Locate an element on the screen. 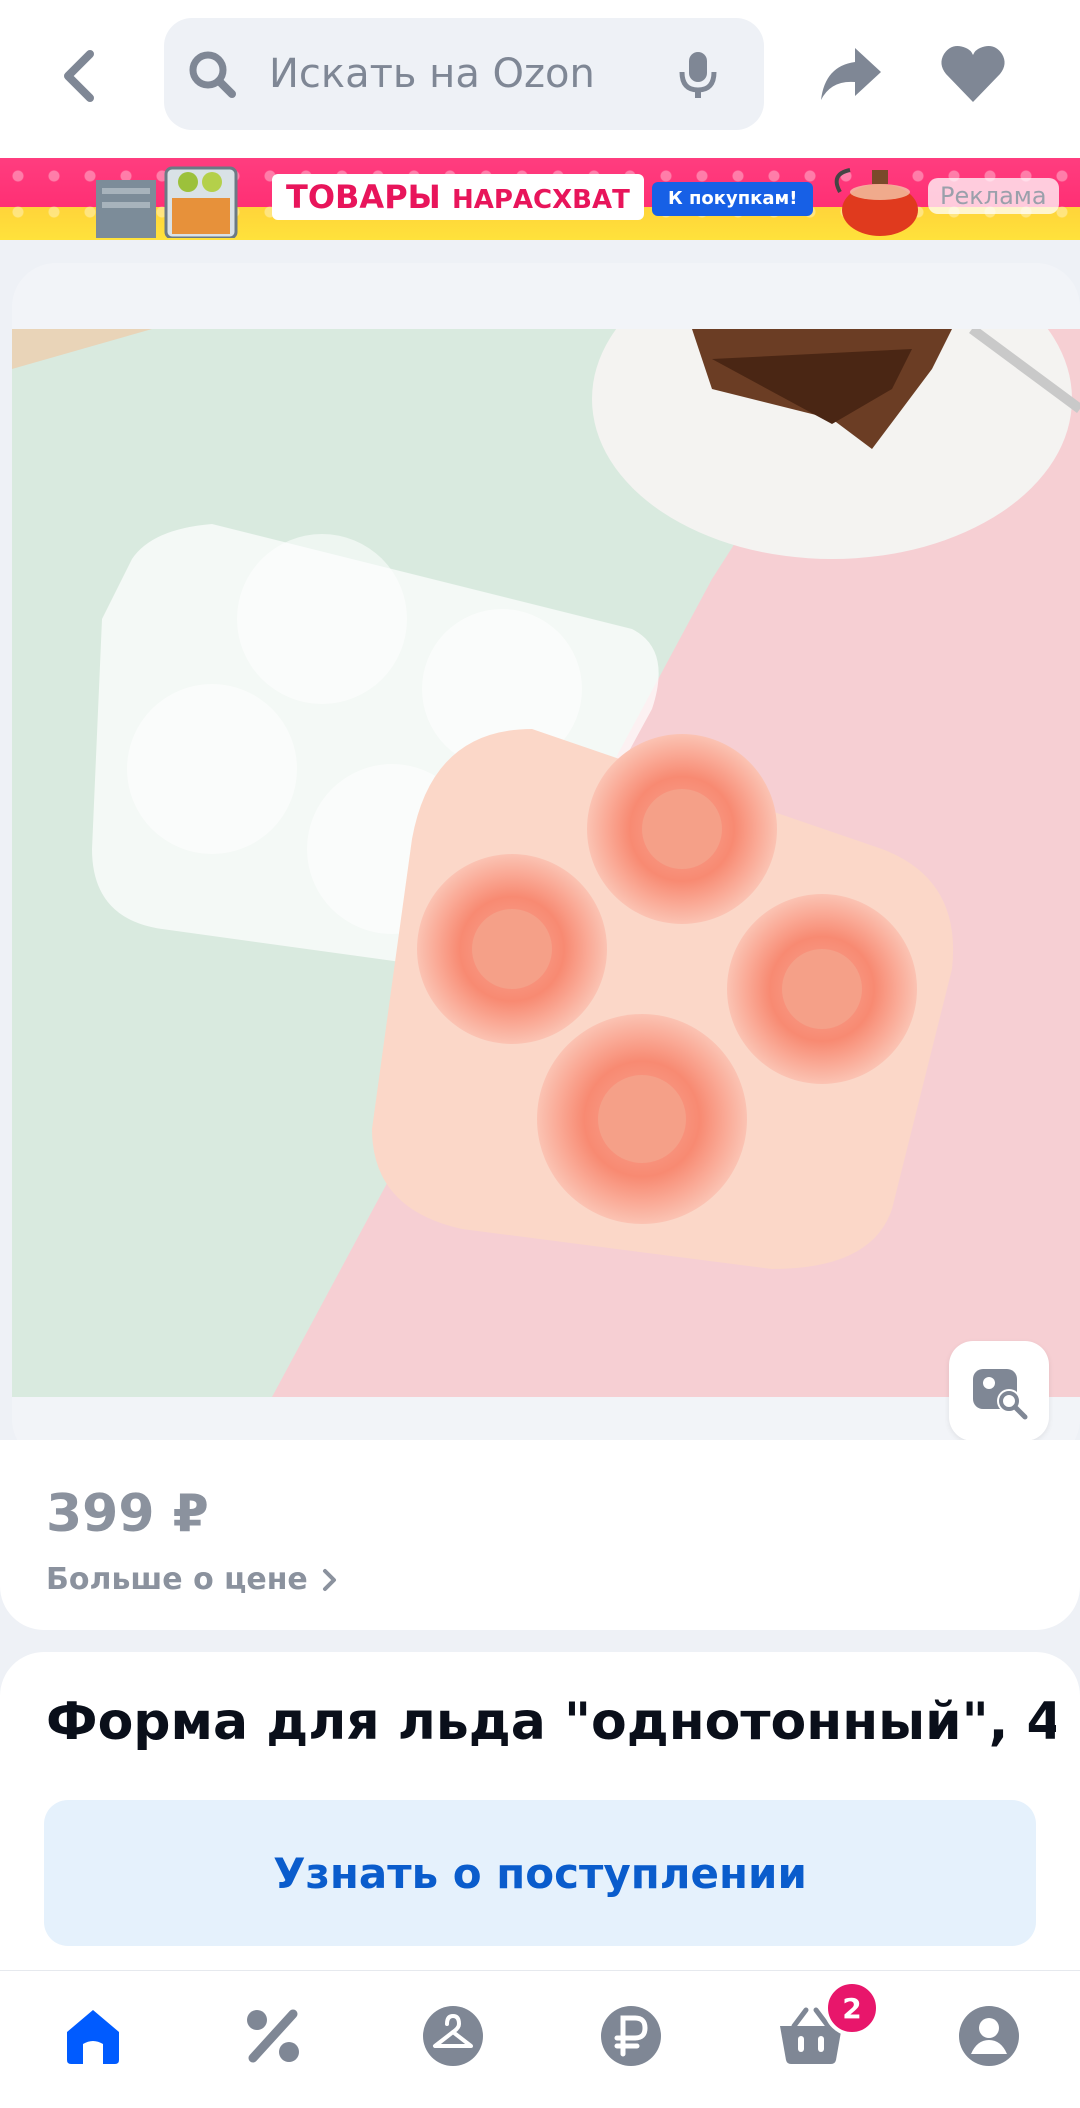  back-arrow-icon is located at coordinates (79, 76).